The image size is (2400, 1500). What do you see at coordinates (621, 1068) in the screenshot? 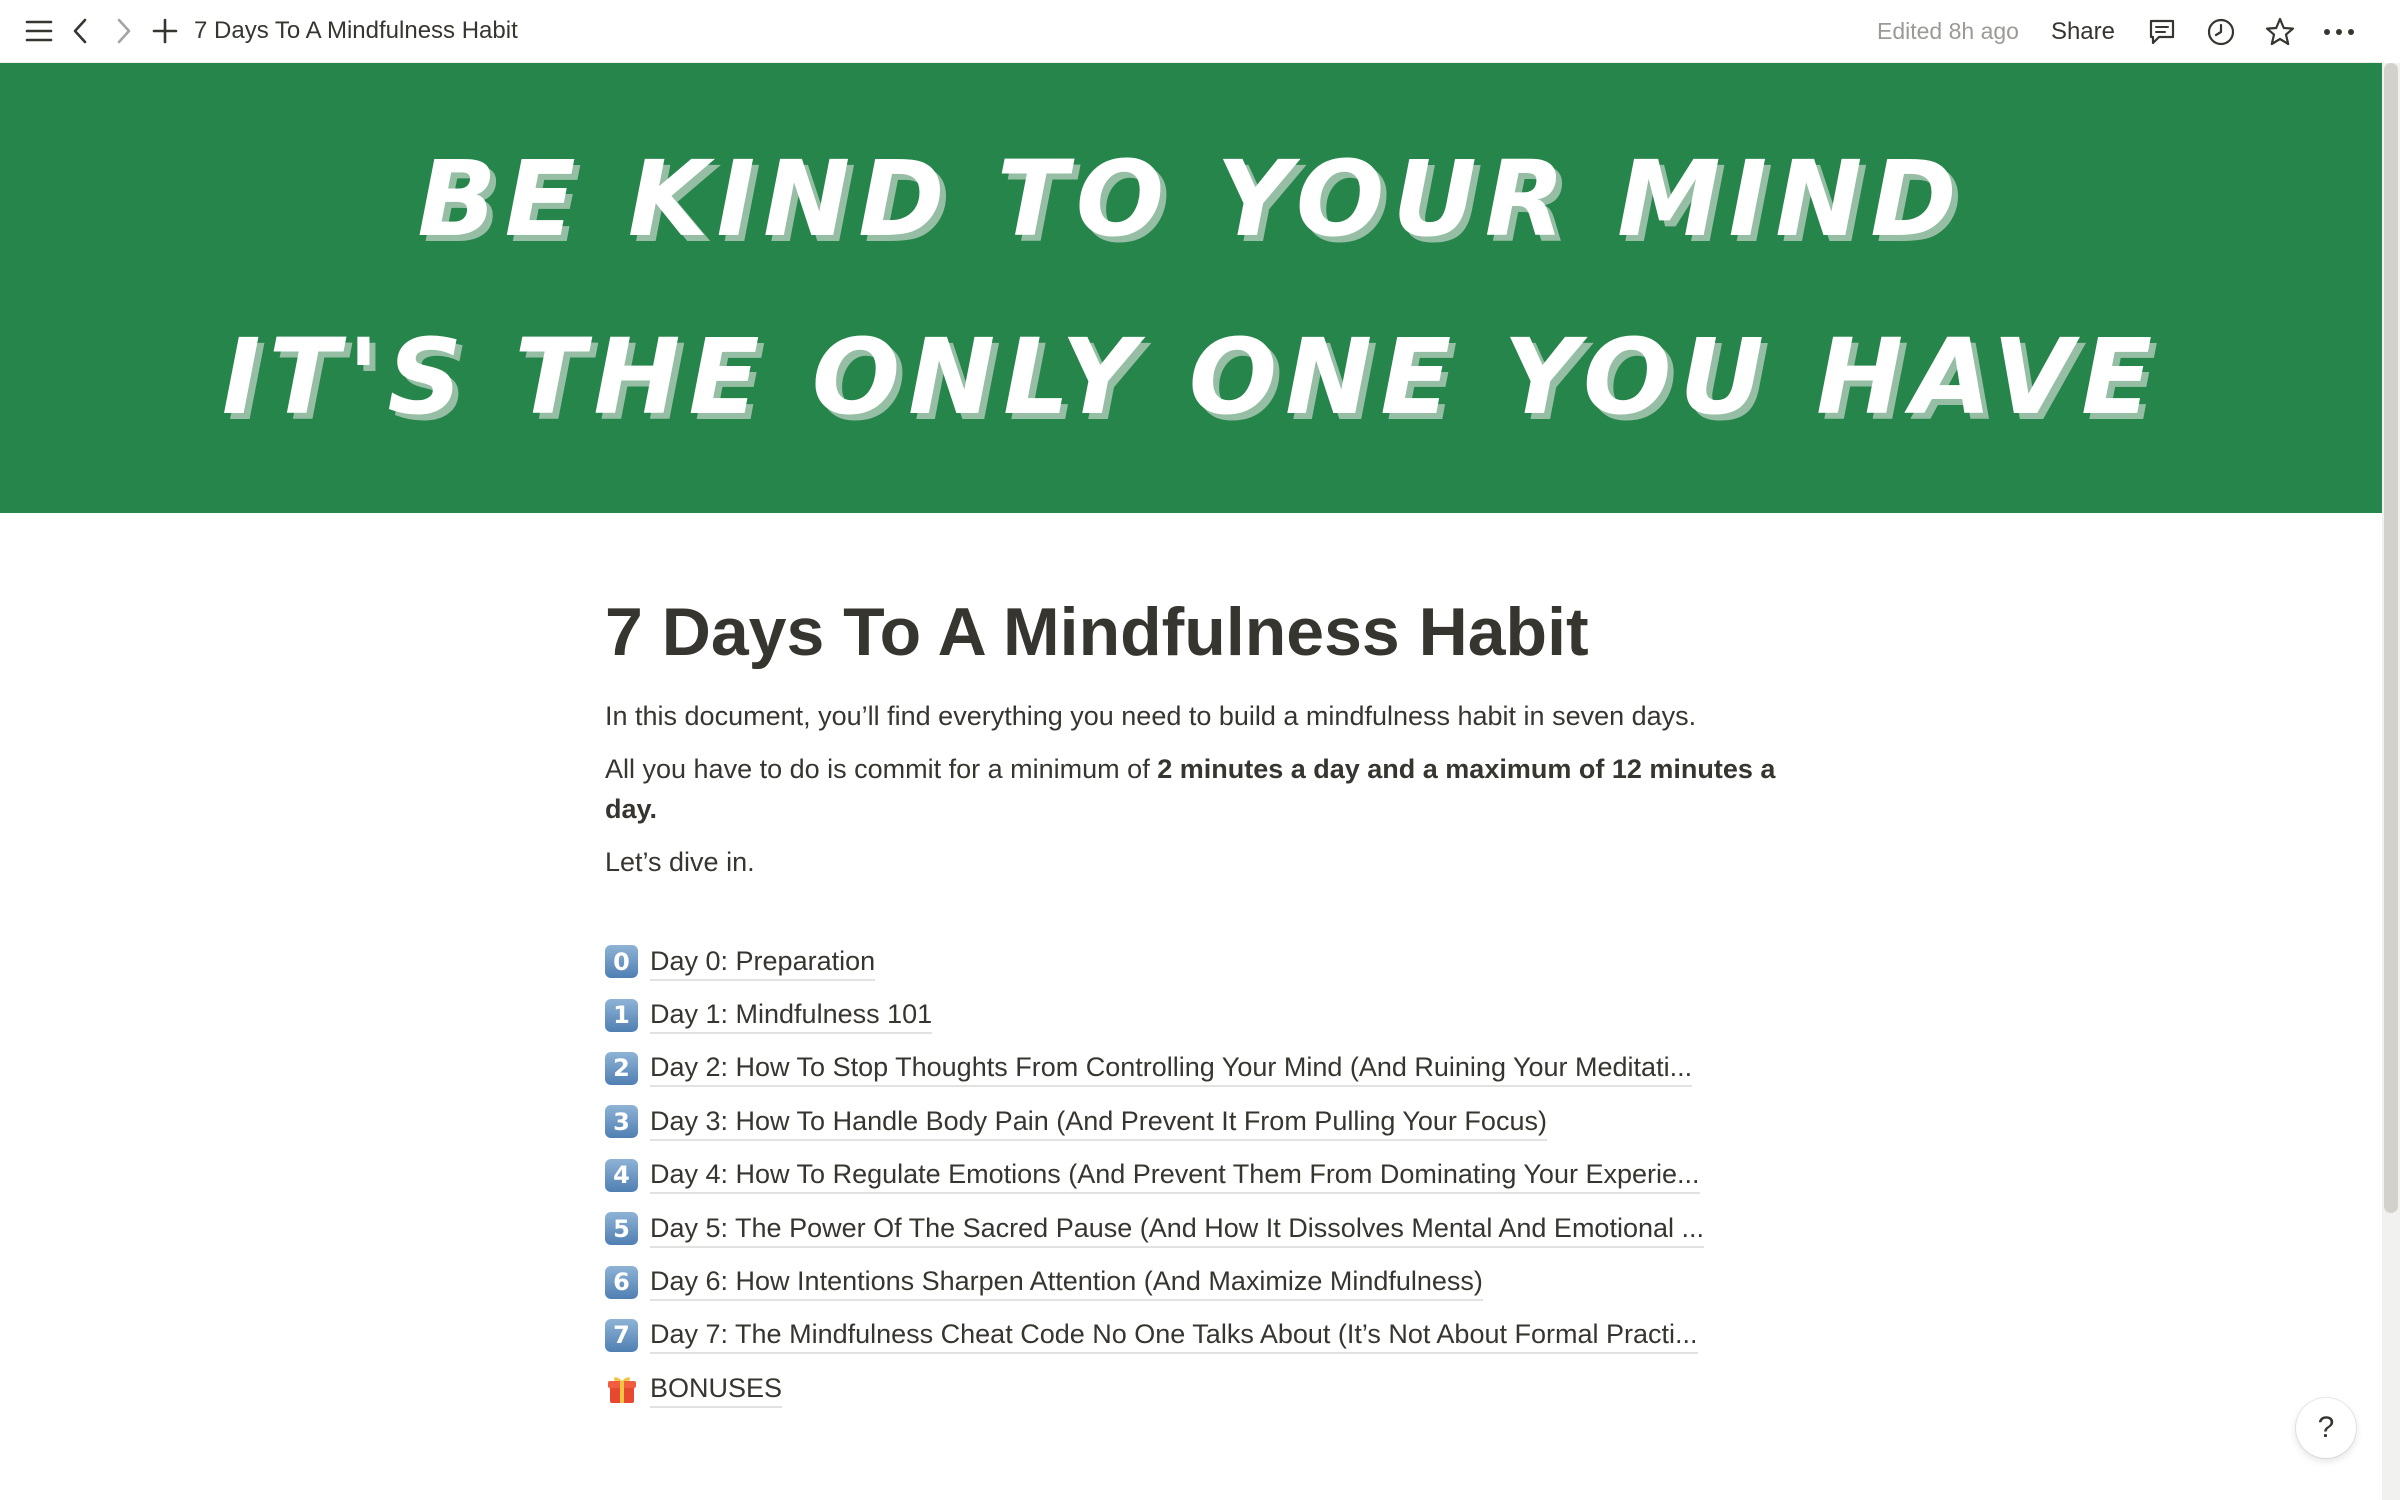
I see `keycap-number-icon: 2` at bounding box center [621, 1068].